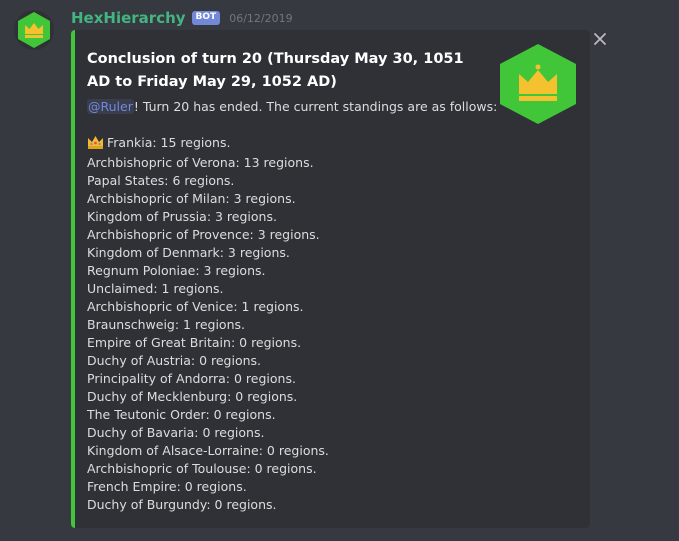 Image resolution: width=679 pixels, height=541 pixels. What do you see at coordinates (191, 378) in the screenshot?
I see `list-item: Principality of Andorra: 0 regions.` at bounding box center [191, 378].